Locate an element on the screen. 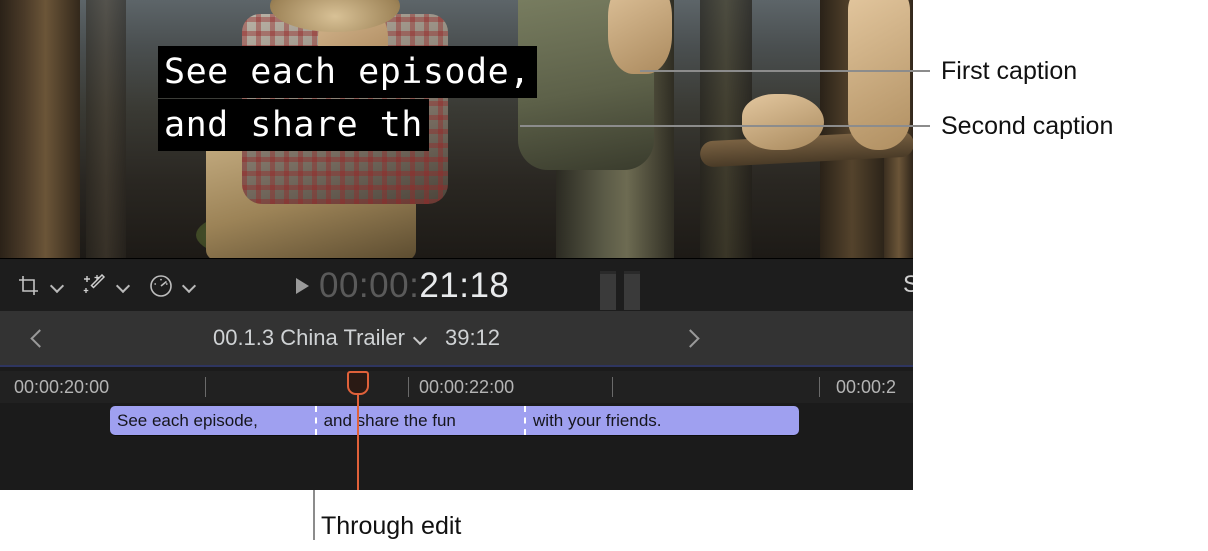 The image size is (1208, 551). person-leg is located at coordinates (879, 75).